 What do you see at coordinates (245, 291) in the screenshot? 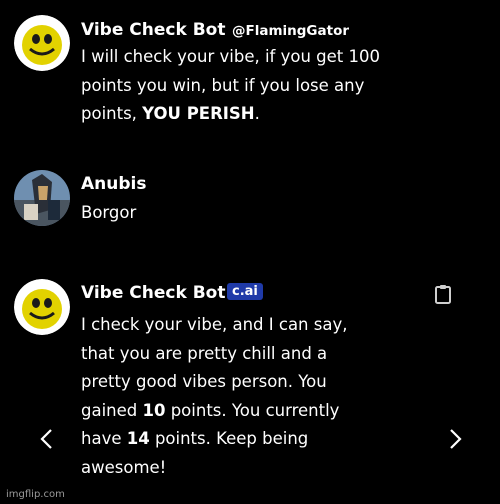
I see `cai-badge: c.ai` at bounding box center [245, 291].